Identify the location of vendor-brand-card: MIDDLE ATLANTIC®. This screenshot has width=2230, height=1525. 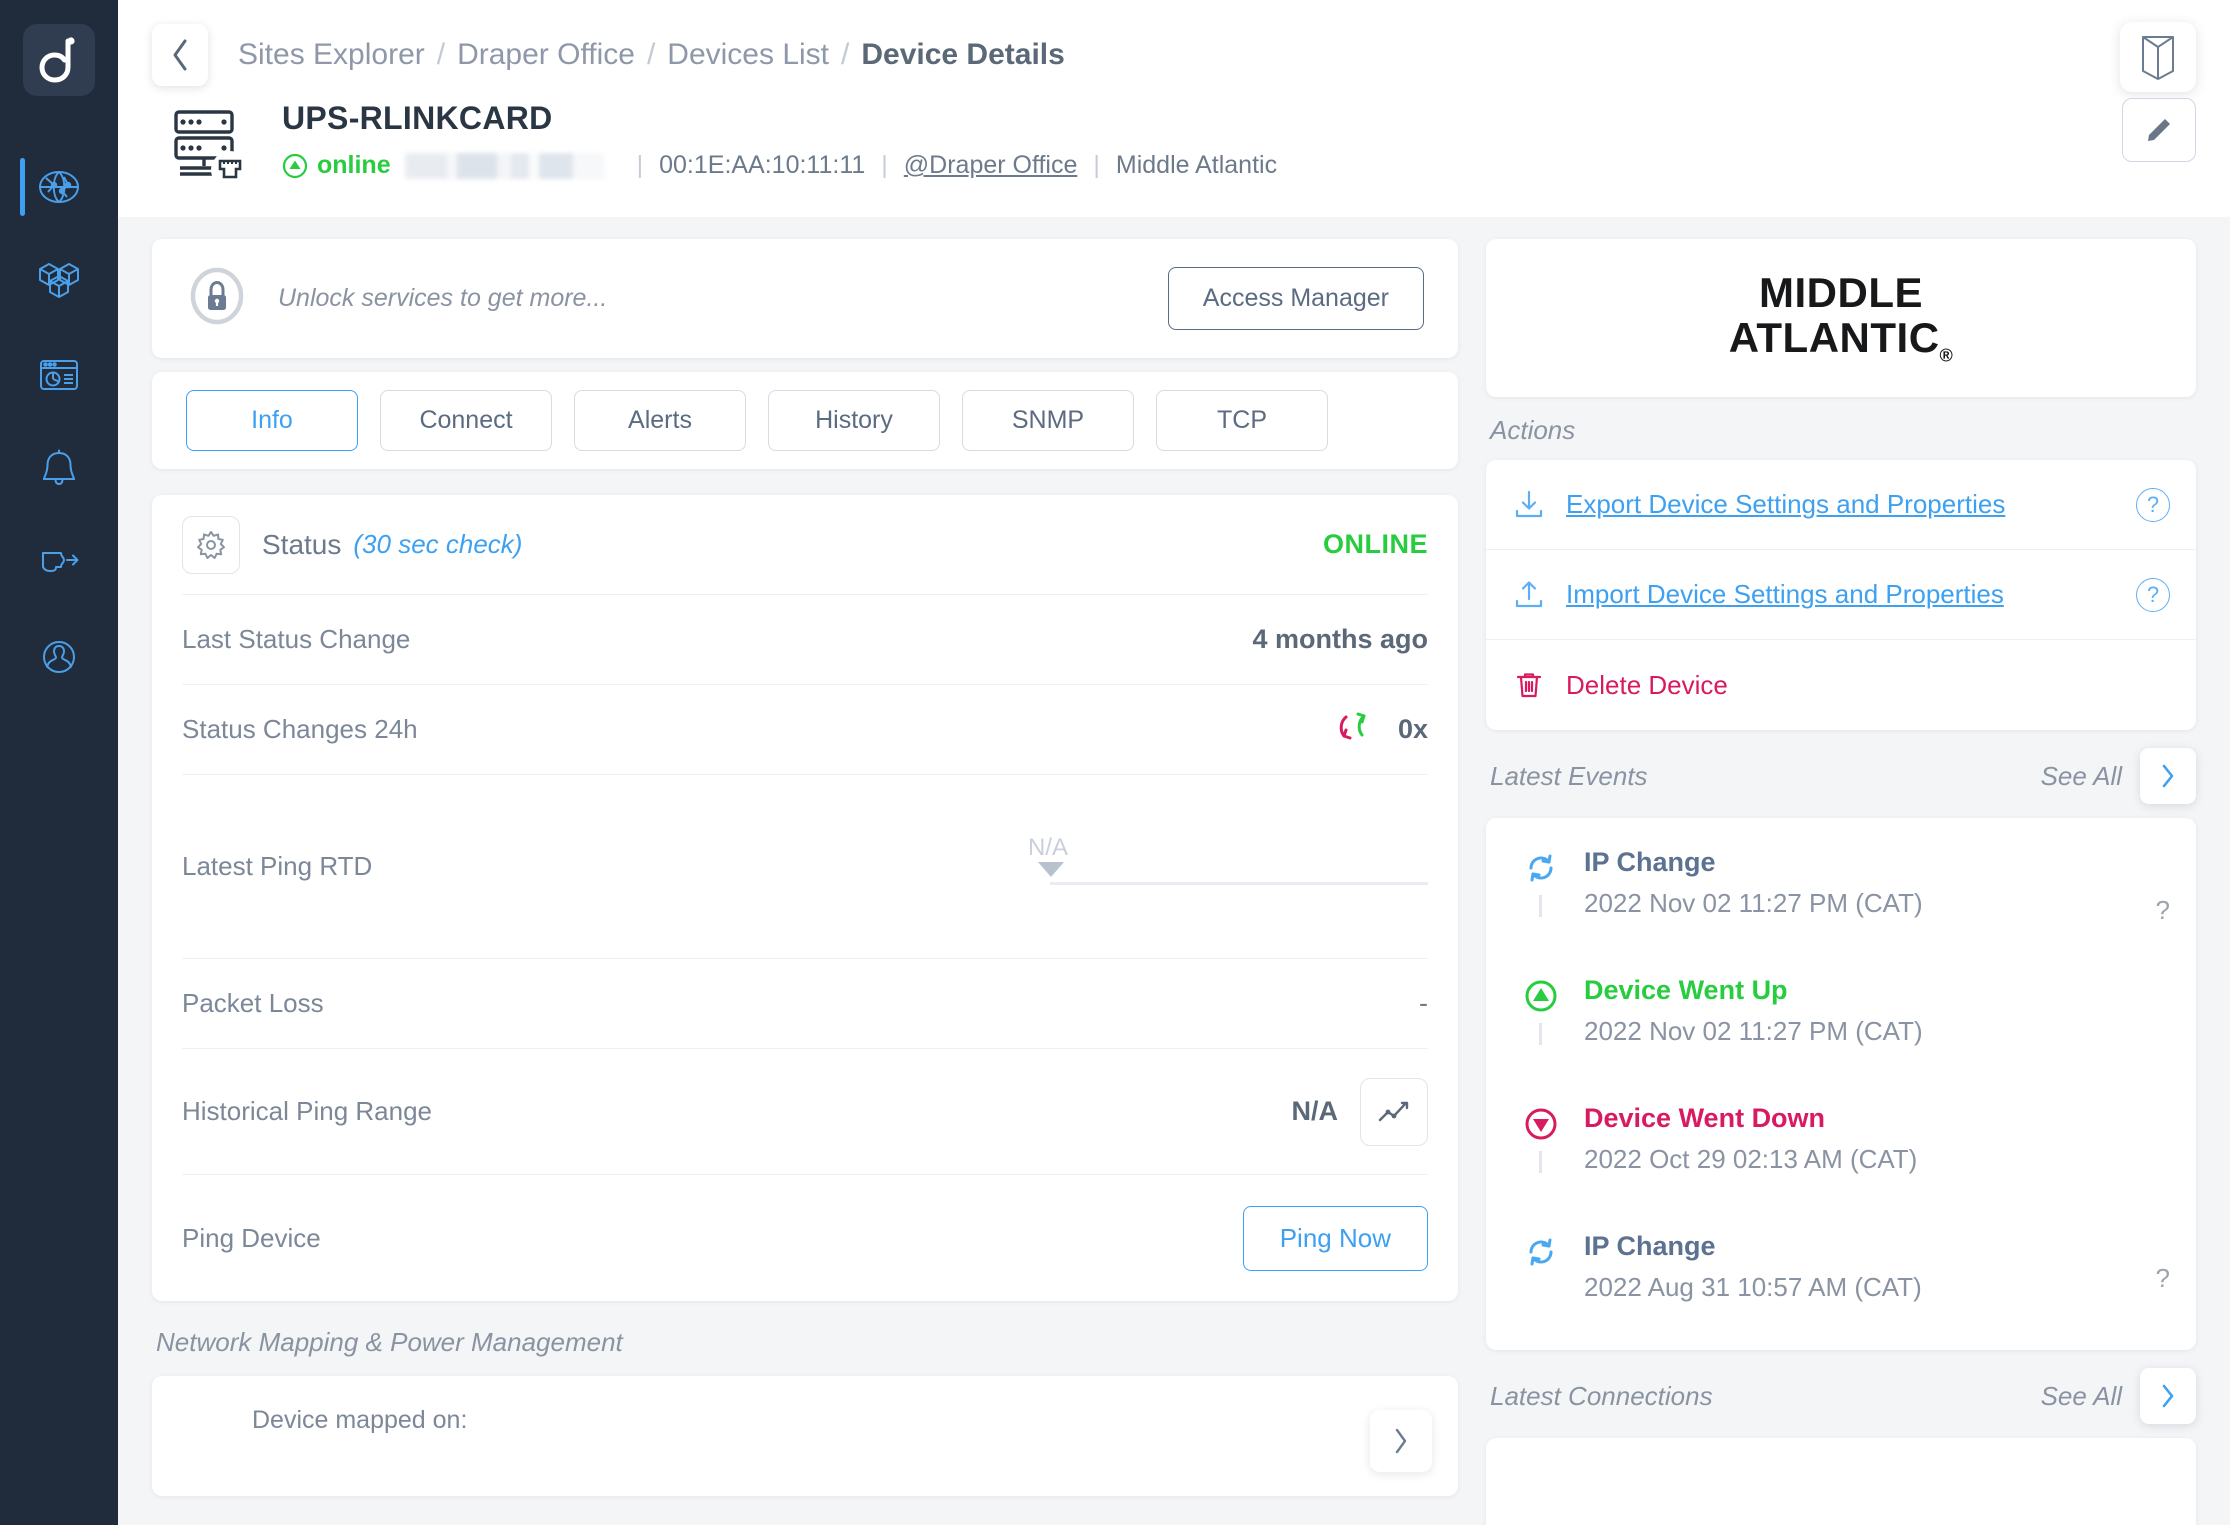
(1841, 318).